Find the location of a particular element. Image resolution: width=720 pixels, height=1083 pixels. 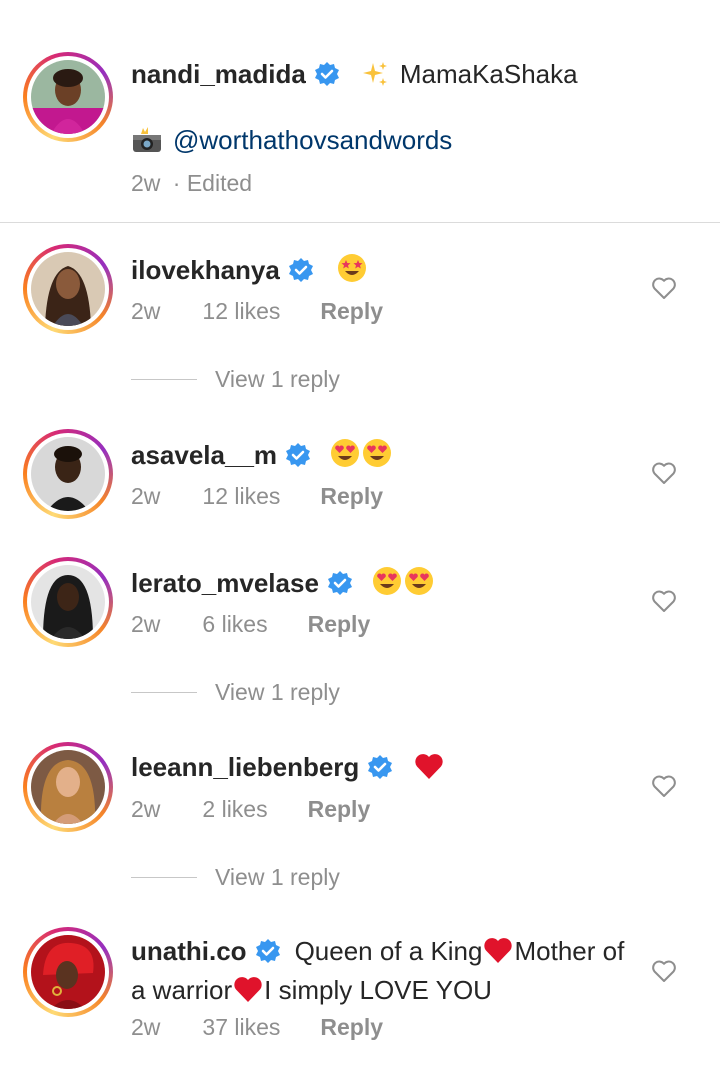

comment-line: asavela__m is located at coordinates (386, 457).